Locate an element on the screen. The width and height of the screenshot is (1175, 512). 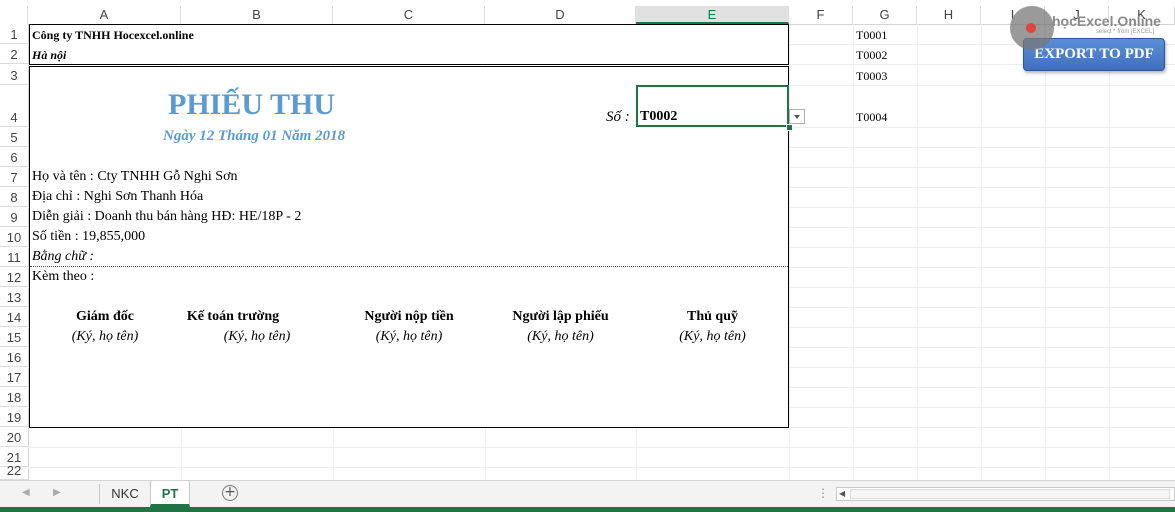
row-header: 19 is located at coordinates (14, 417).